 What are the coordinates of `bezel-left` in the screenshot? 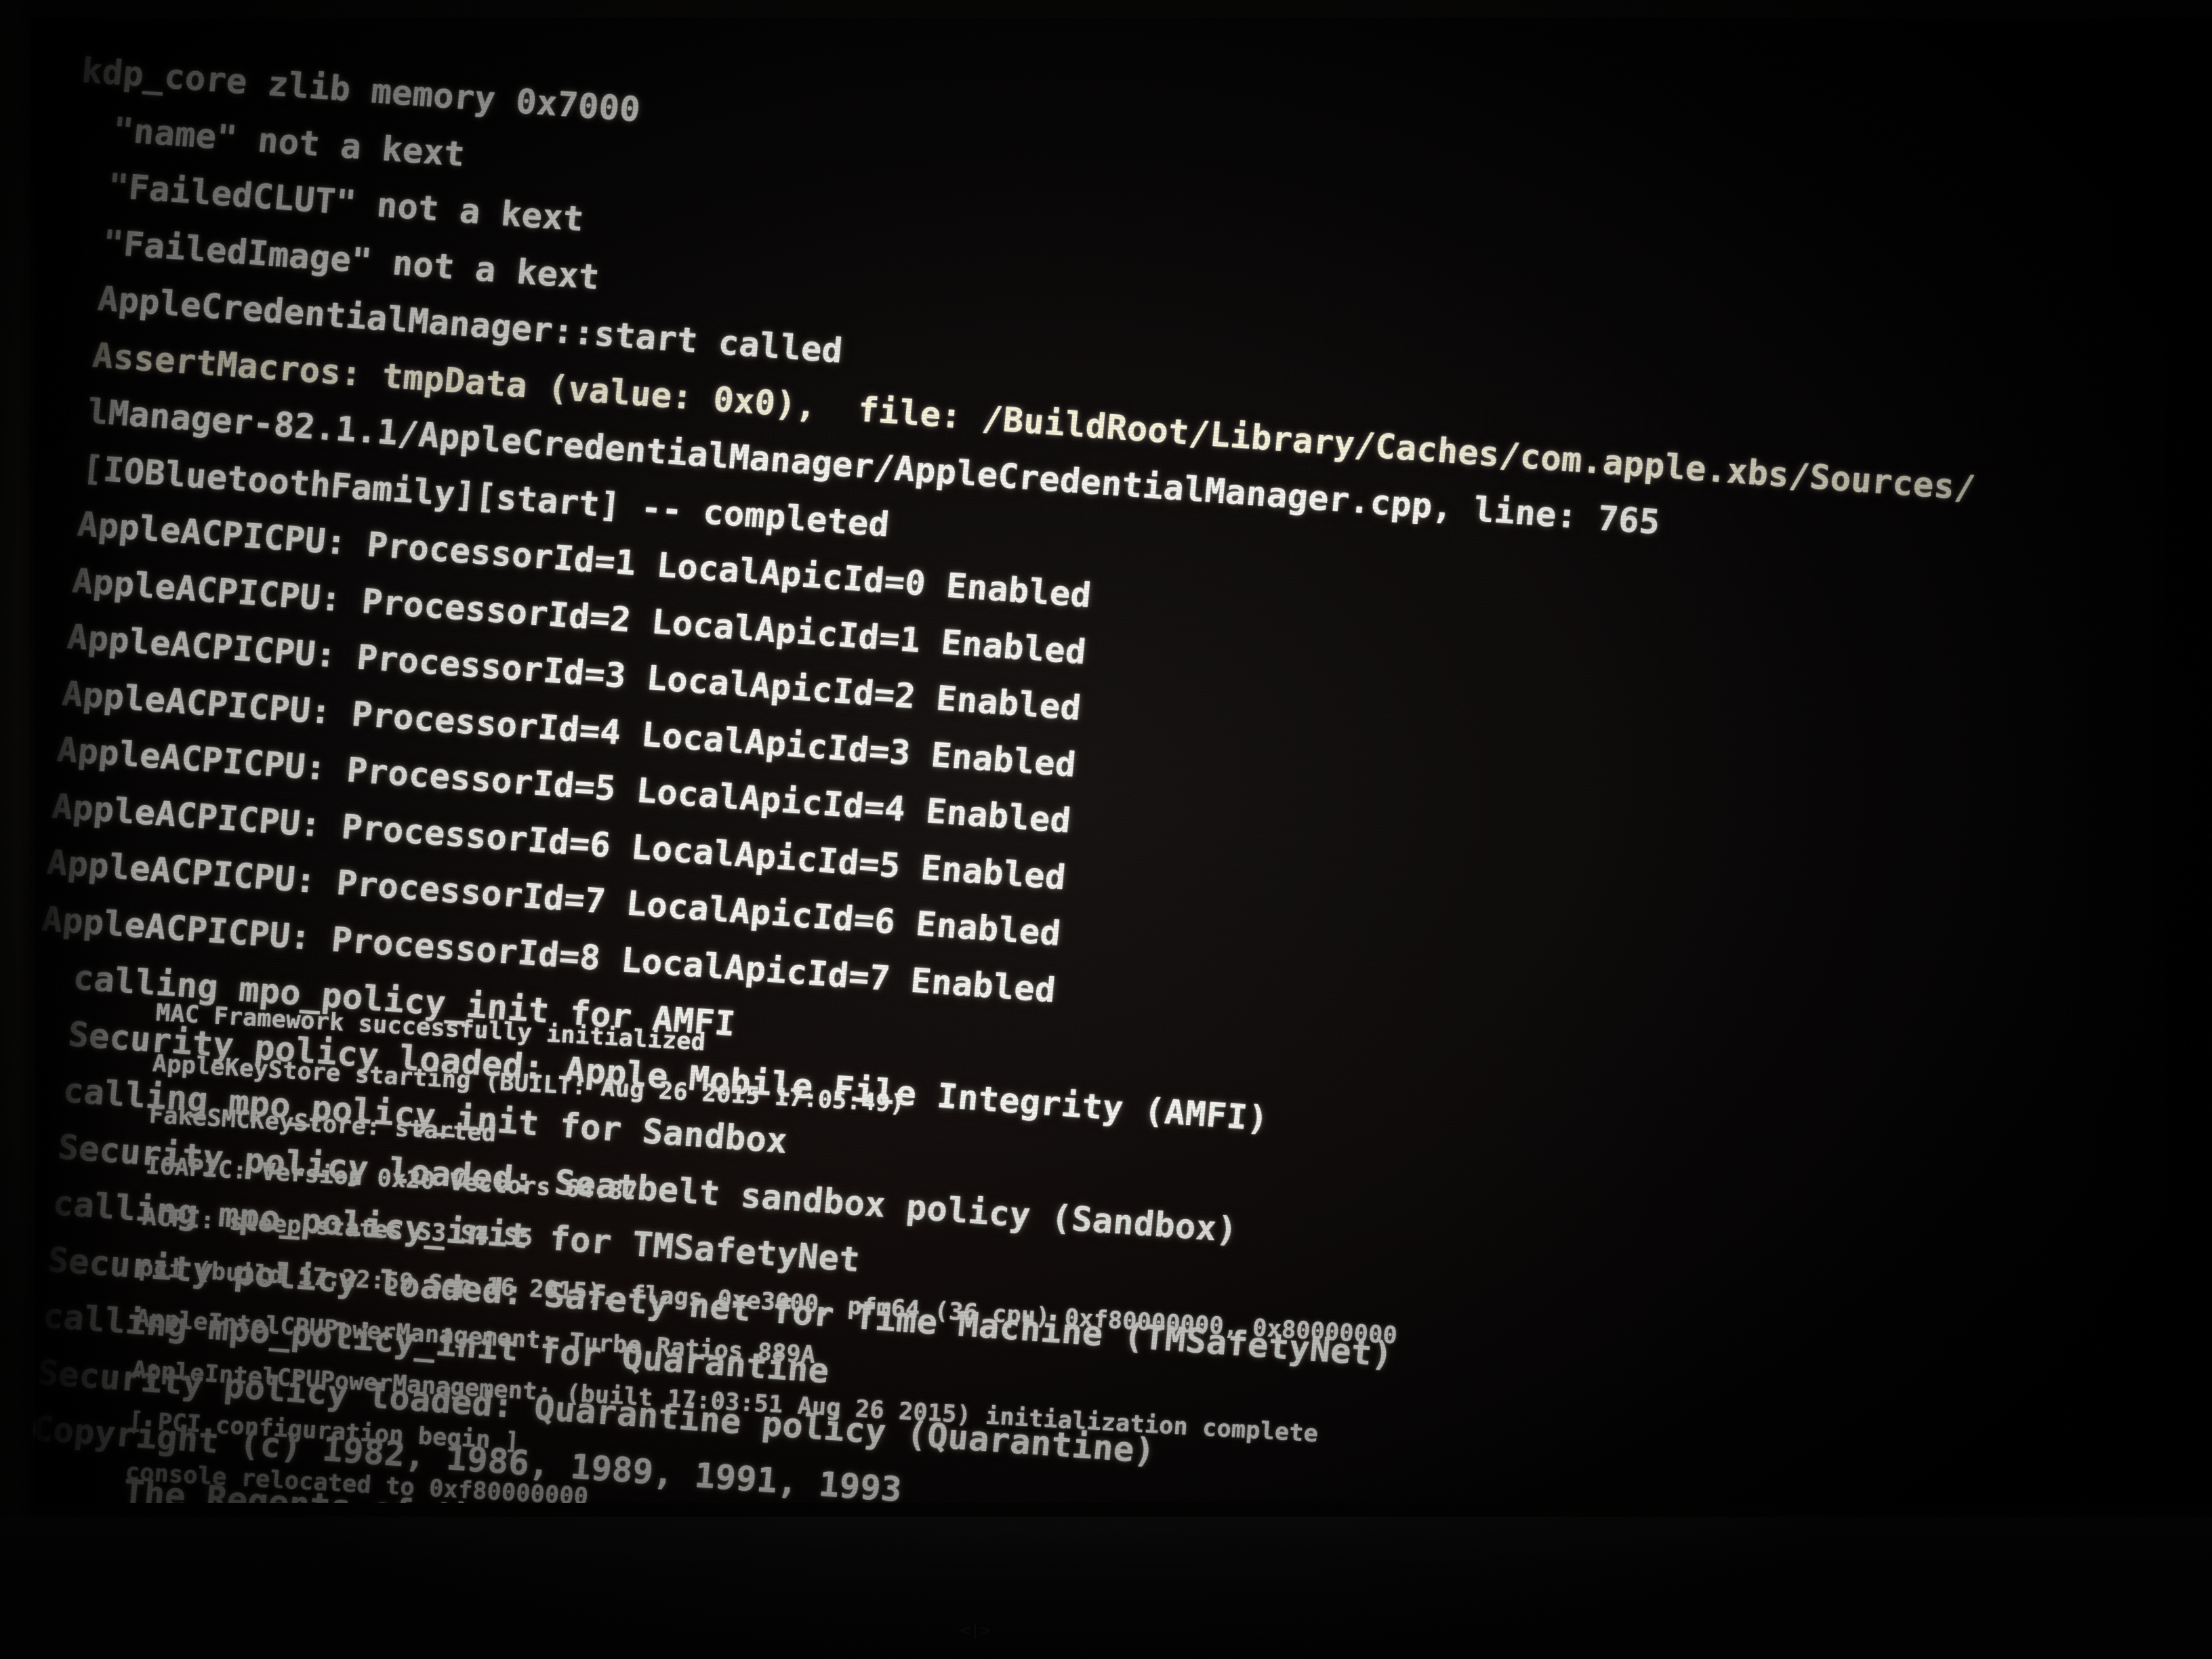 It's located at (15, 829).